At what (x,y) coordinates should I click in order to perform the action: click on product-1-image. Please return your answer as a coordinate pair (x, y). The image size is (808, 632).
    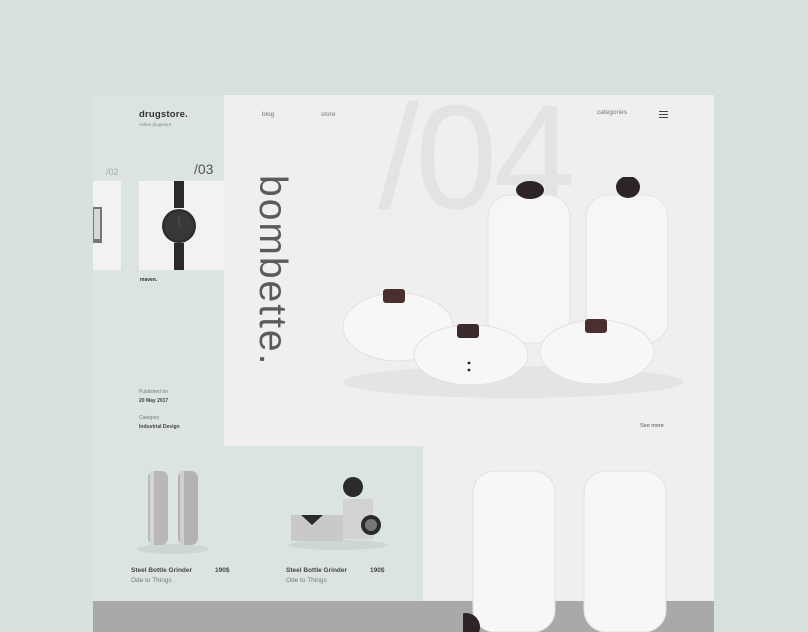
    Looking at the image, I should click on (178, 510).